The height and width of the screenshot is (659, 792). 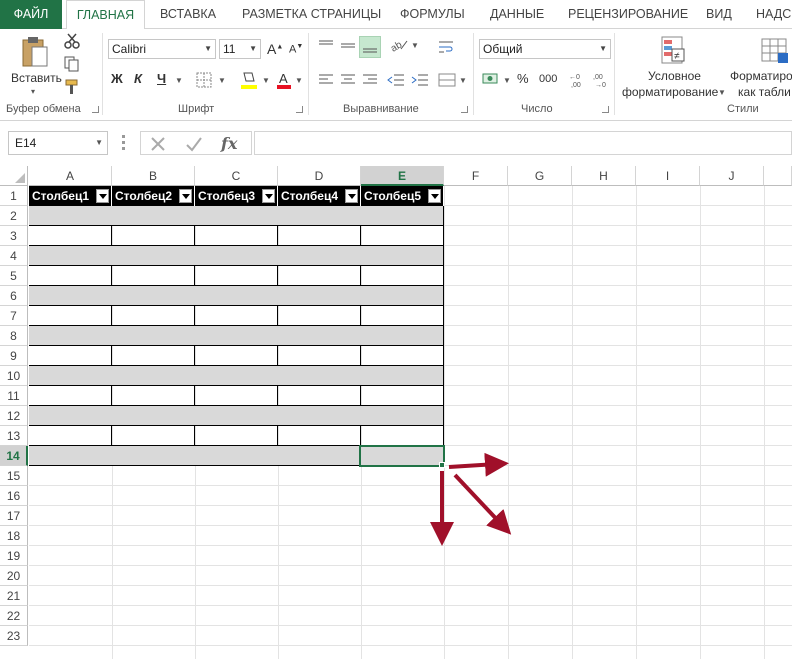 What do you see at coordinates (464, 109) in the screenshot?
I see `alignment-launcher-icon` at bounding box center [464, 109].